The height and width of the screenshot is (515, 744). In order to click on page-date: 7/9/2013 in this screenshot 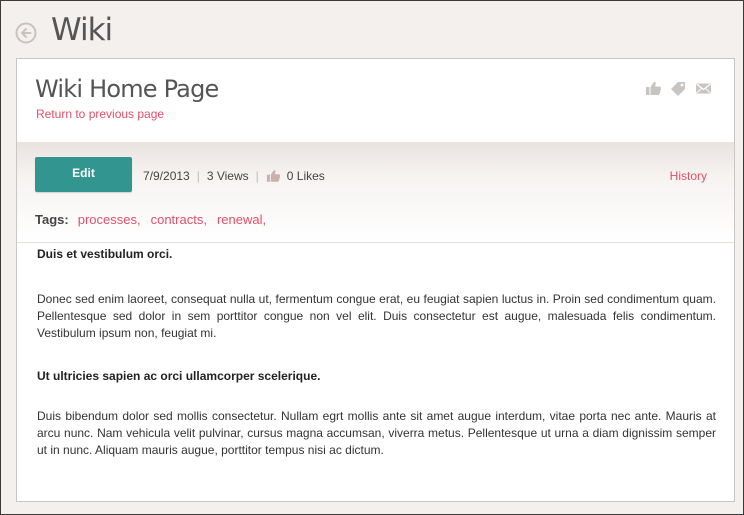, I will do `click(166, 176)`.